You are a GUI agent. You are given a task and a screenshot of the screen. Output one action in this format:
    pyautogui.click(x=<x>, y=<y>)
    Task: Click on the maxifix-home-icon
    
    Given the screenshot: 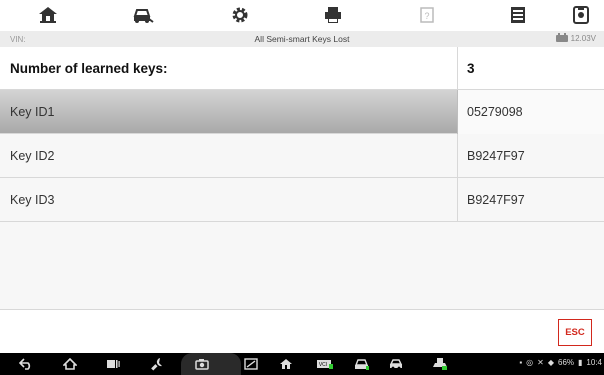 What is the action you would take?
    pyautogui.click(x=286, y=364)
    